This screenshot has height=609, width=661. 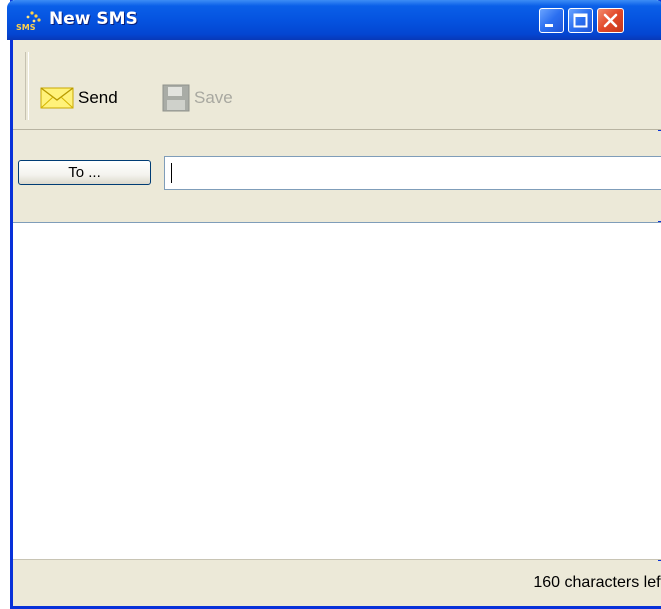 What do you see at coordinates (26, 27) in the screenshot?
I see `svg-text: SMS` at bounding box center [26, 27].